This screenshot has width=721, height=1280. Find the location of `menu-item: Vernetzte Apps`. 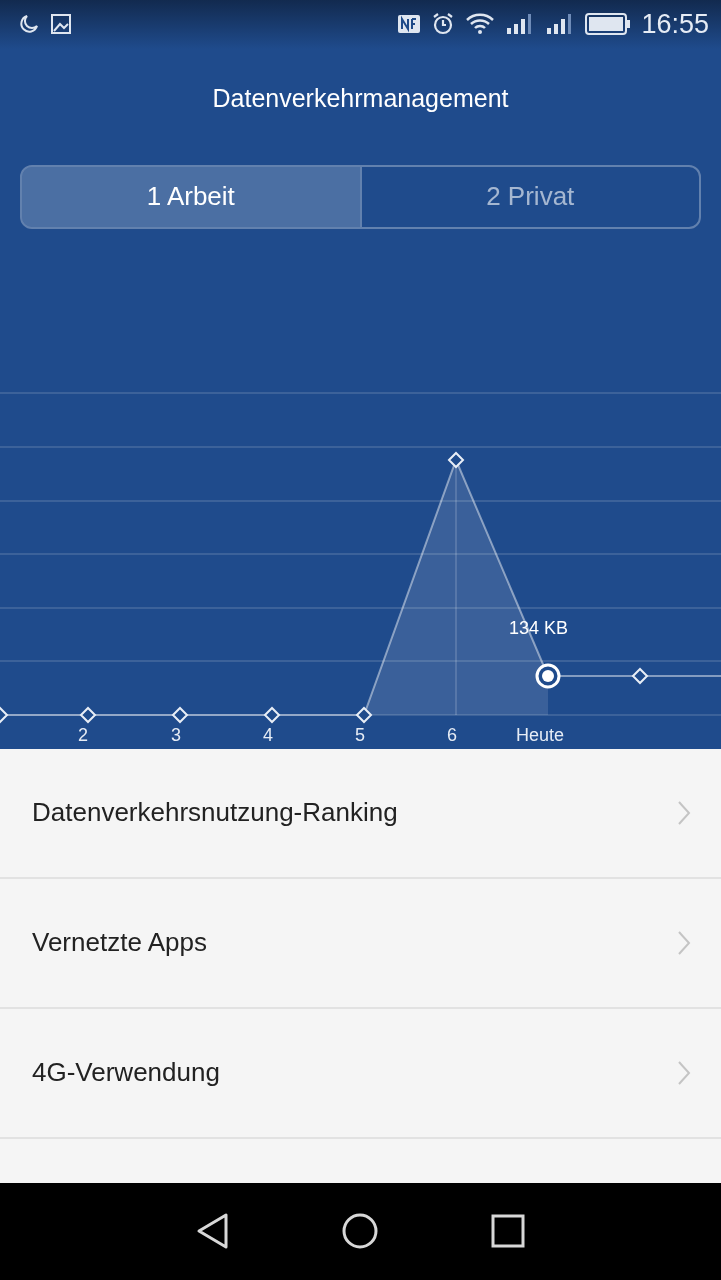

menu-item: Vernetzte Apps is located at coordinates (360, 944).